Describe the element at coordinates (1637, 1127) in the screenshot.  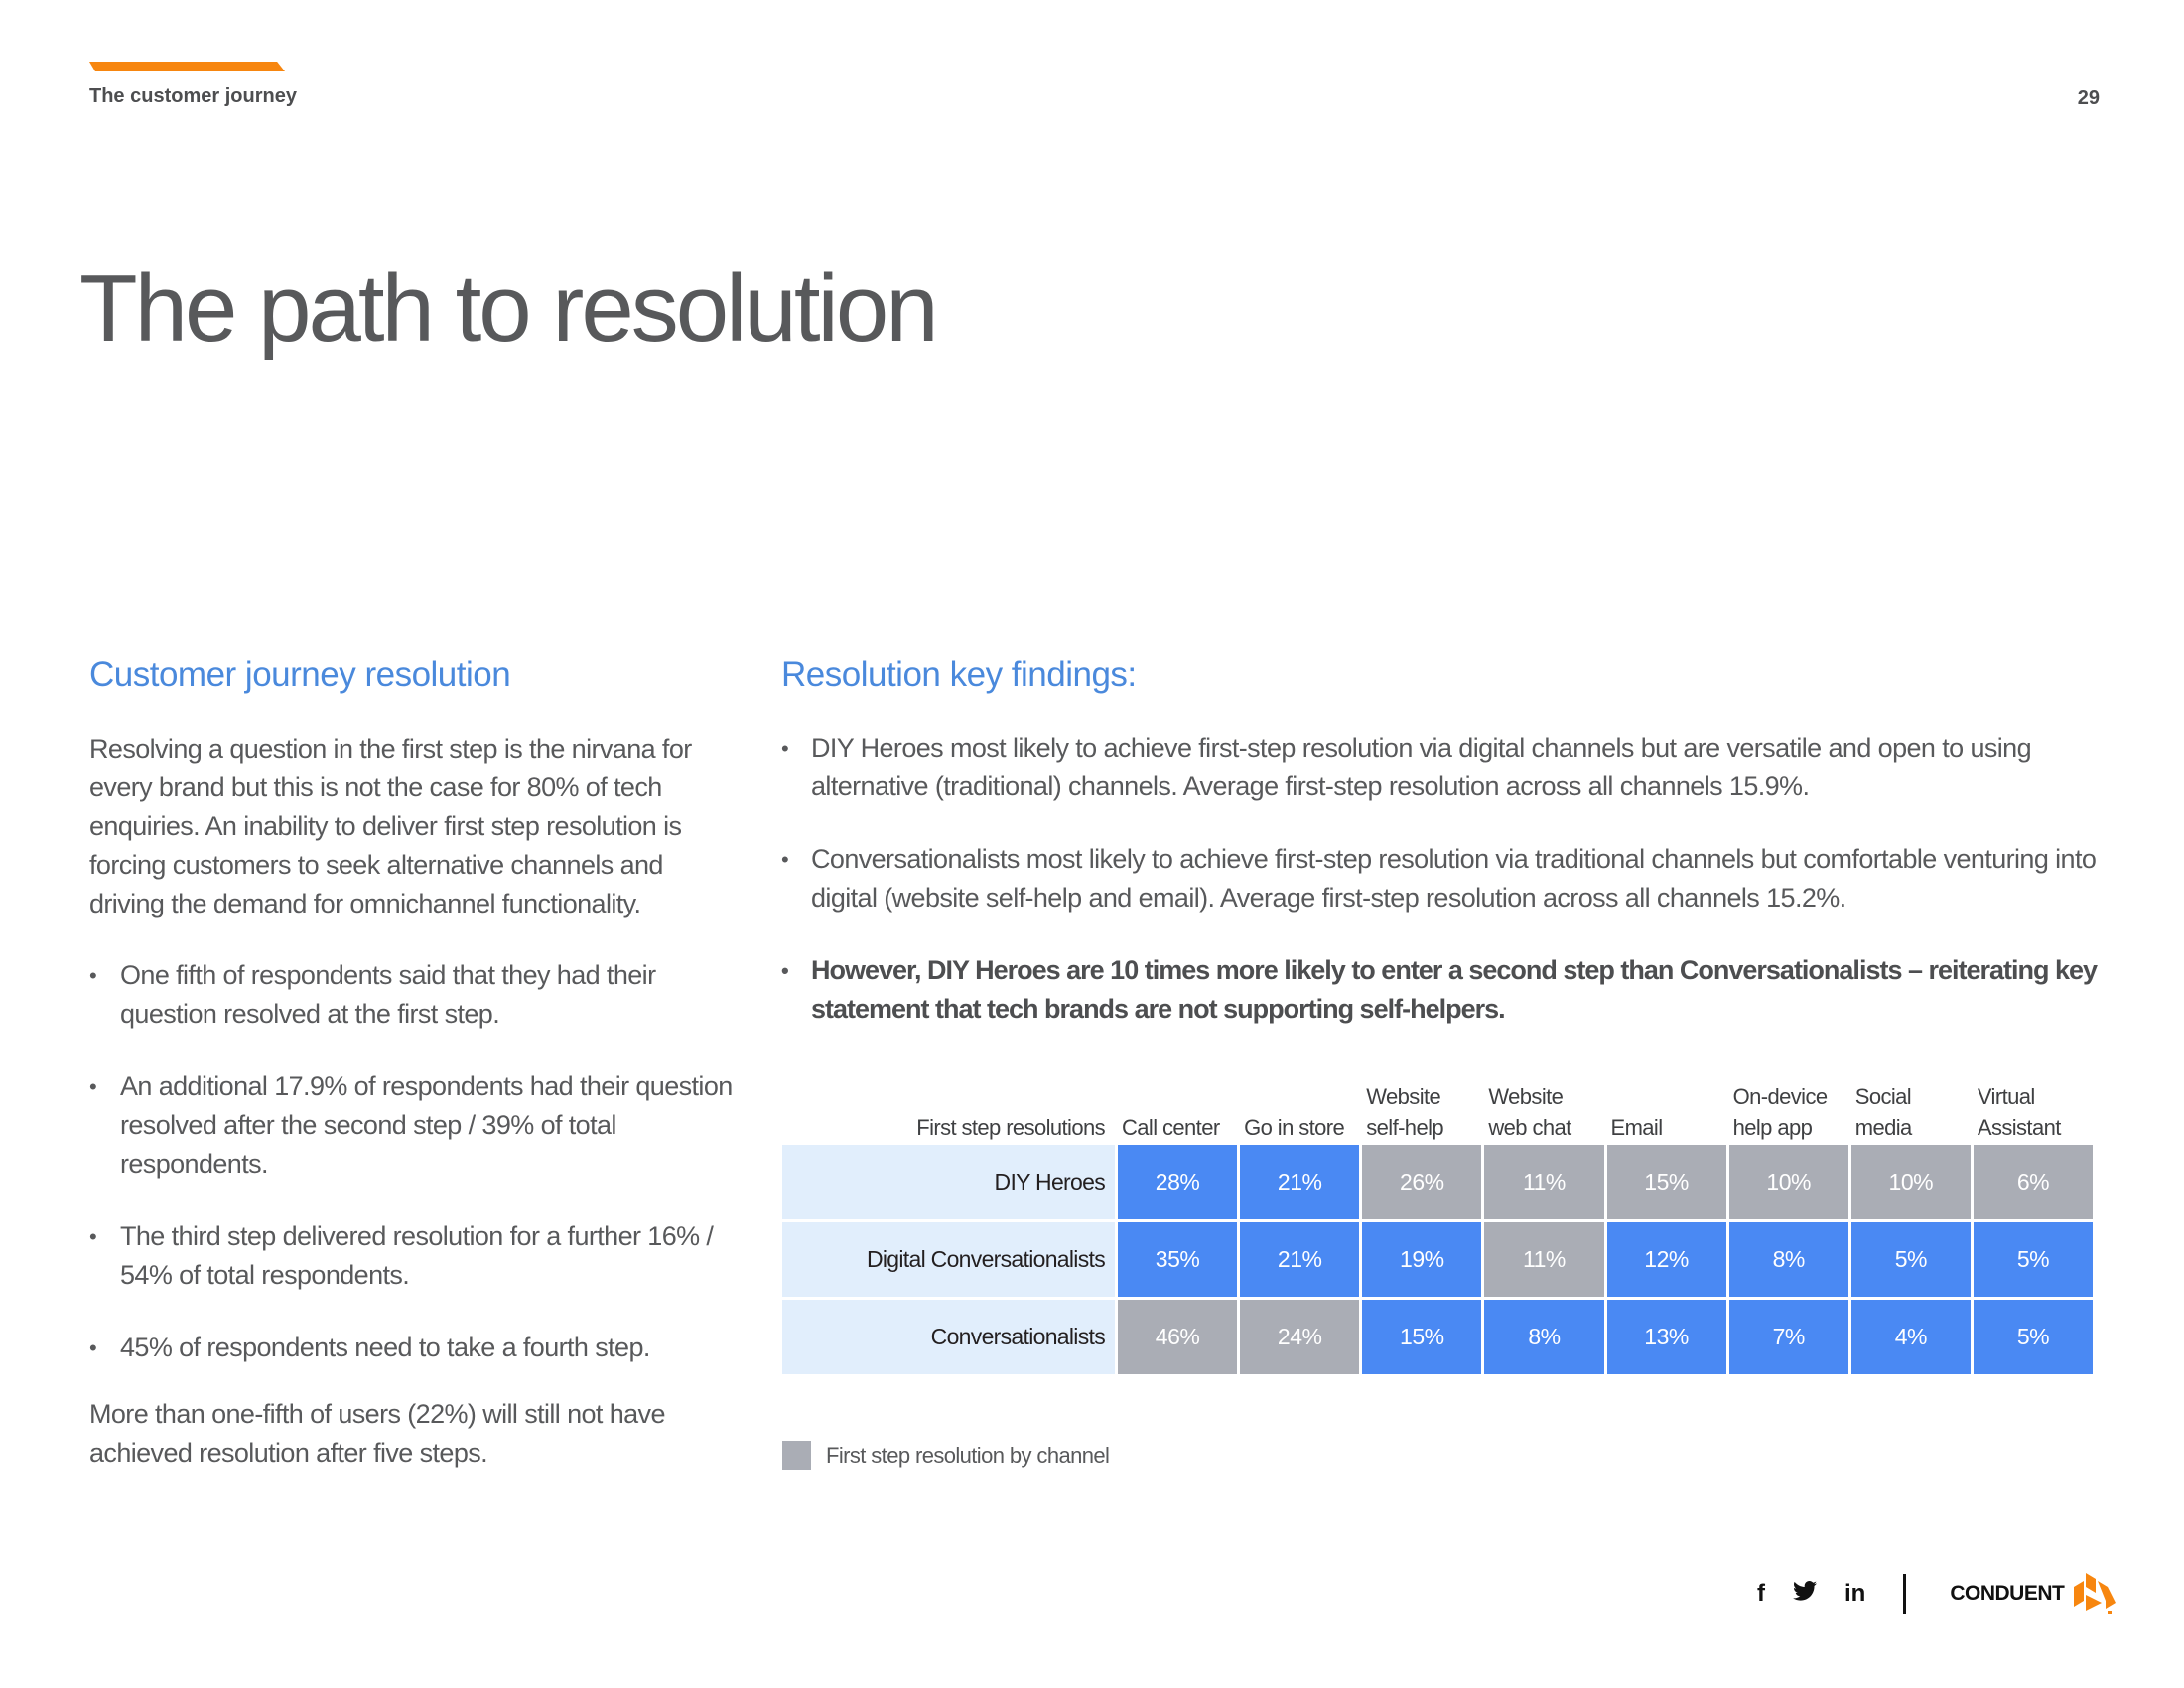
I see `column-header-line: Email` at that location.